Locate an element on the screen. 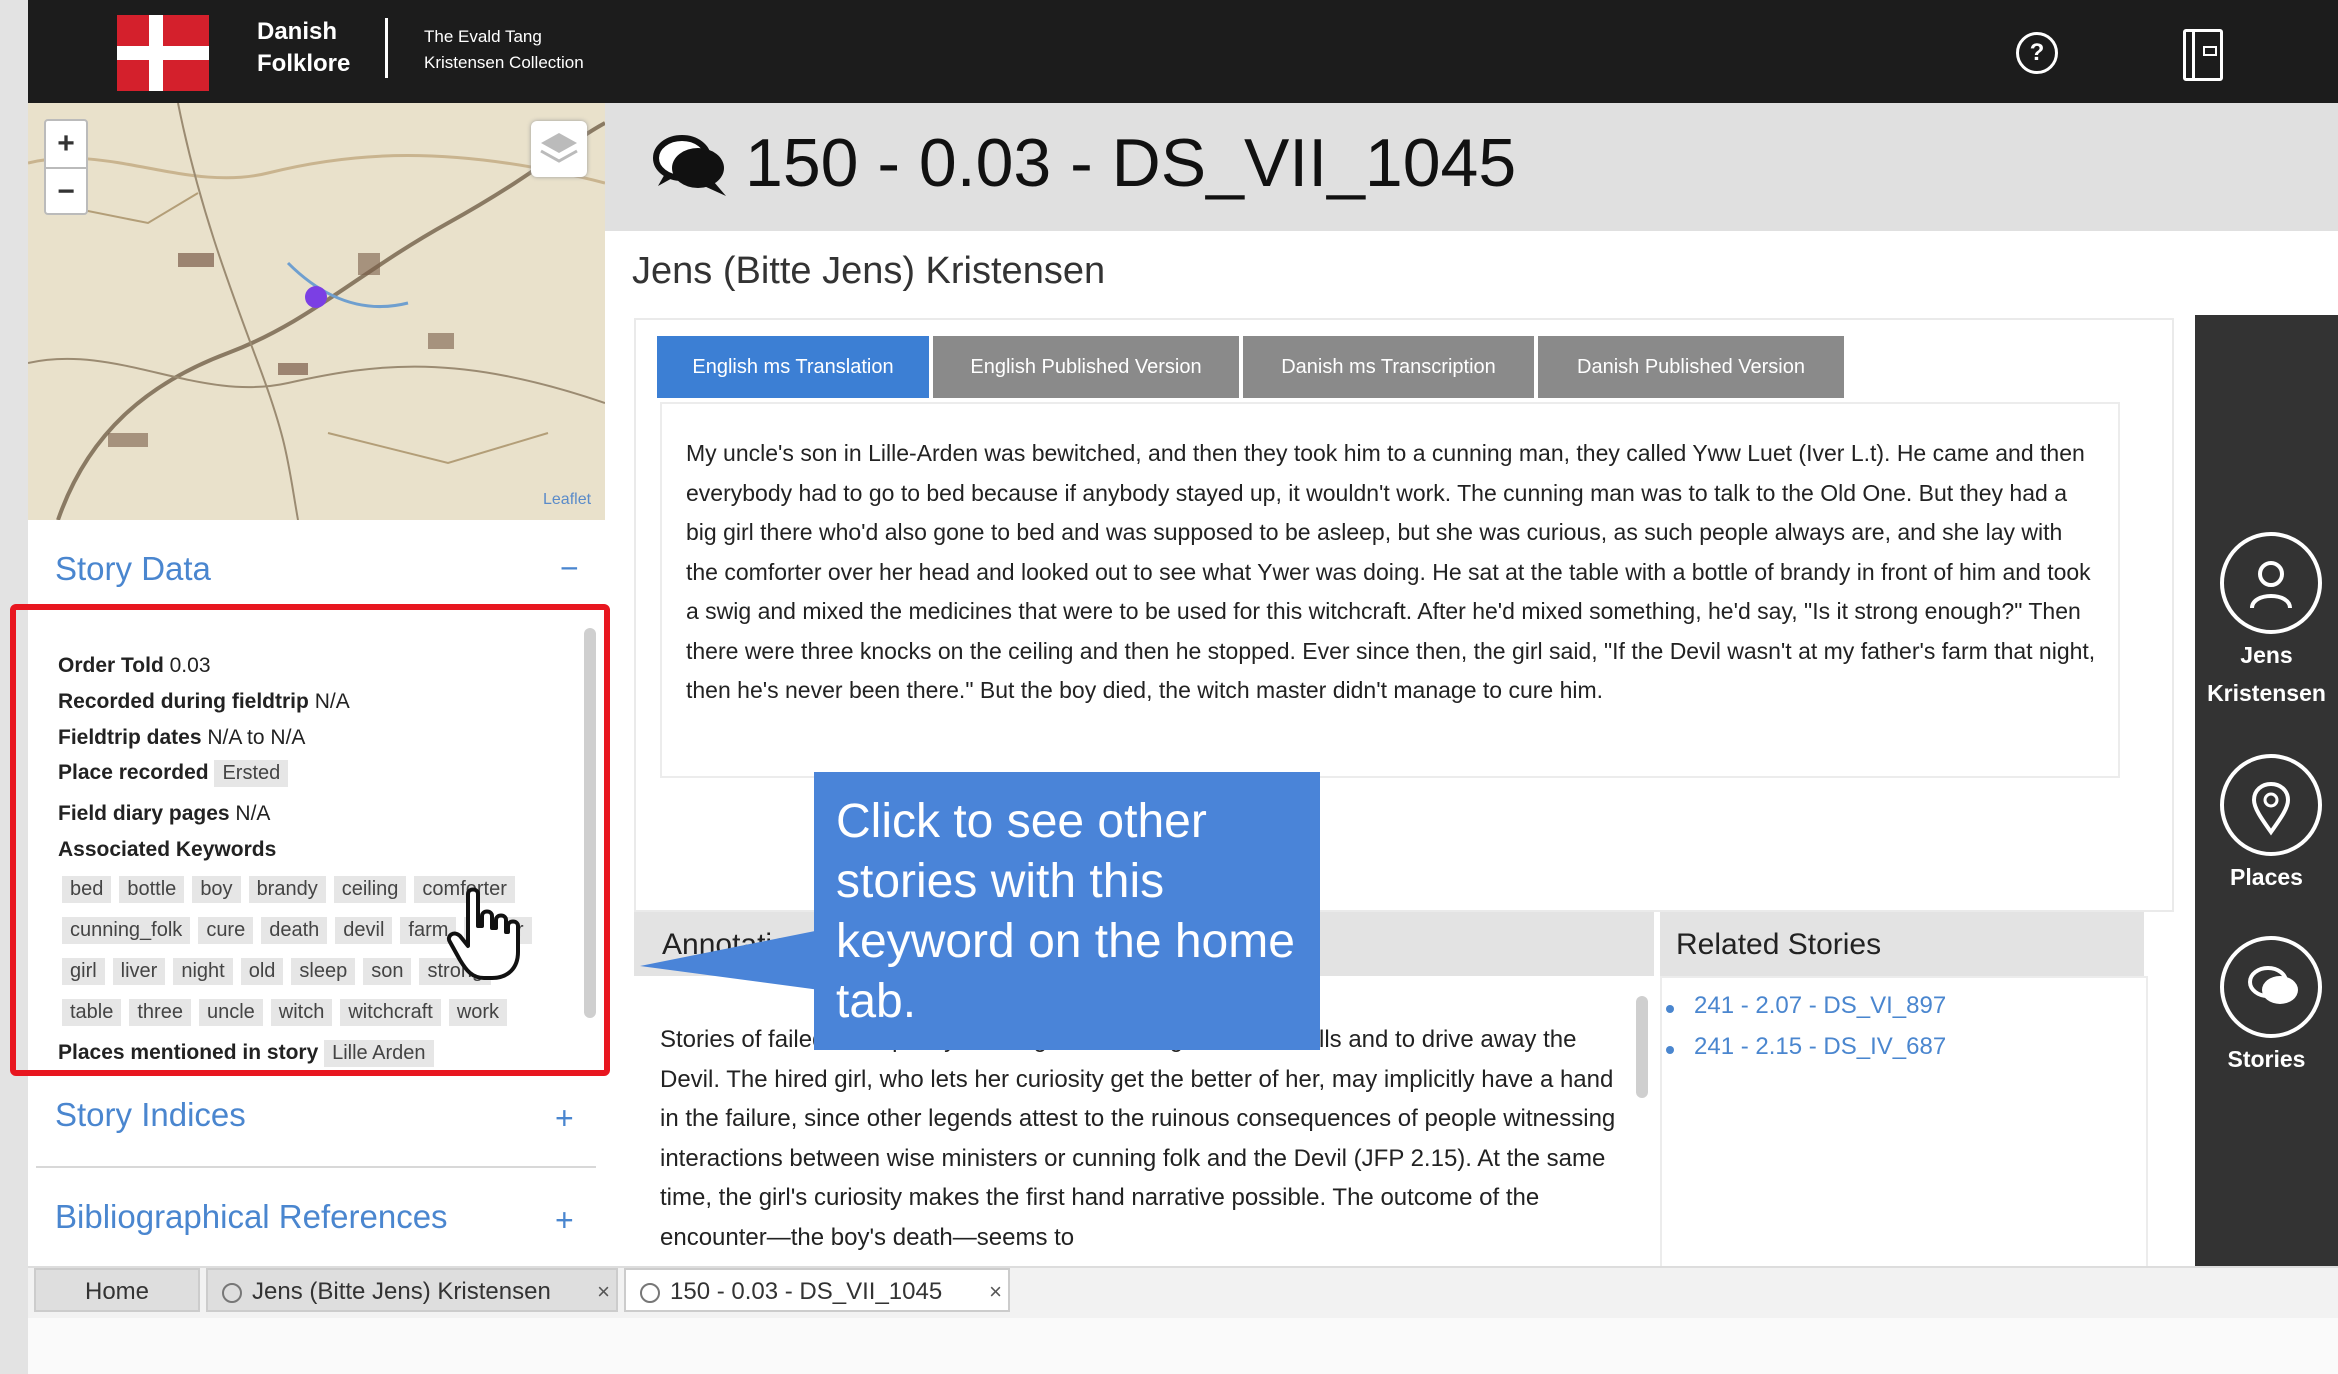 The height and width of the screenshot is (1374, 2338). person-tab-label: Jens (Bitte Jens) Kristensen is located at coordinates (401, 1291).